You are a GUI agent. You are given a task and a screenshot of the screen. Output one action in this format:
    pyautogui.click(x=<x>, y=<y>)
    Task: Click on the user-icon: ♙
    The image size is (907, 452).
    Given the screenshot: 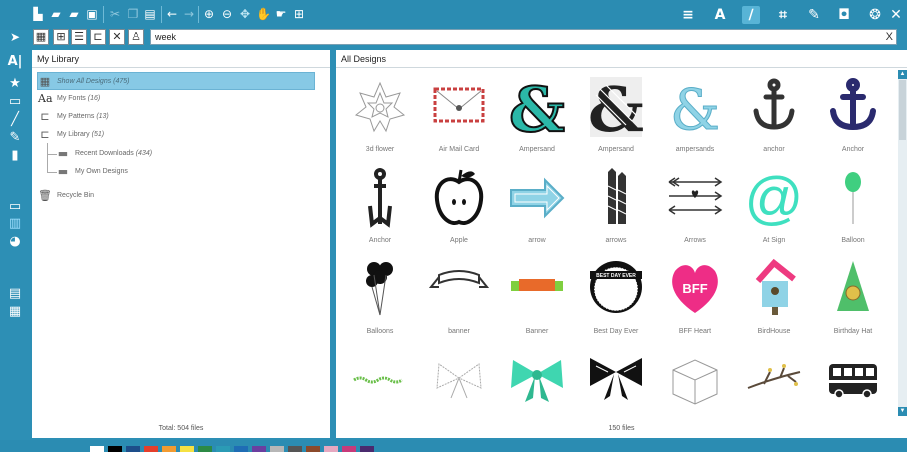 What is the action you would take?
    pyautogui.click(x=136, y=37)
    